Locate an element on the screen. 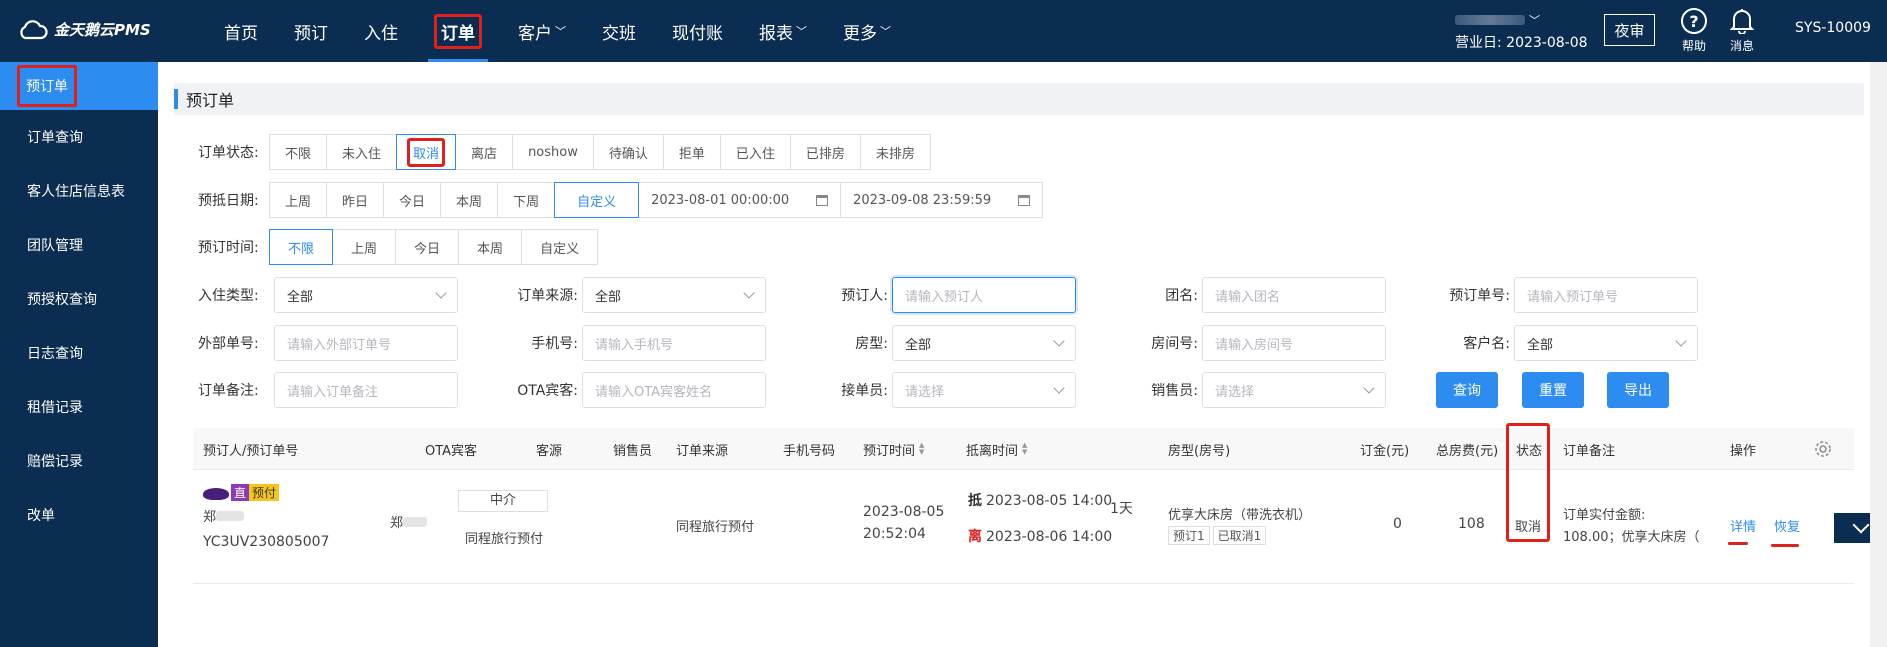 This screenshot has height=647, width=1887. column-settings is located at coordinates (1823, 449).